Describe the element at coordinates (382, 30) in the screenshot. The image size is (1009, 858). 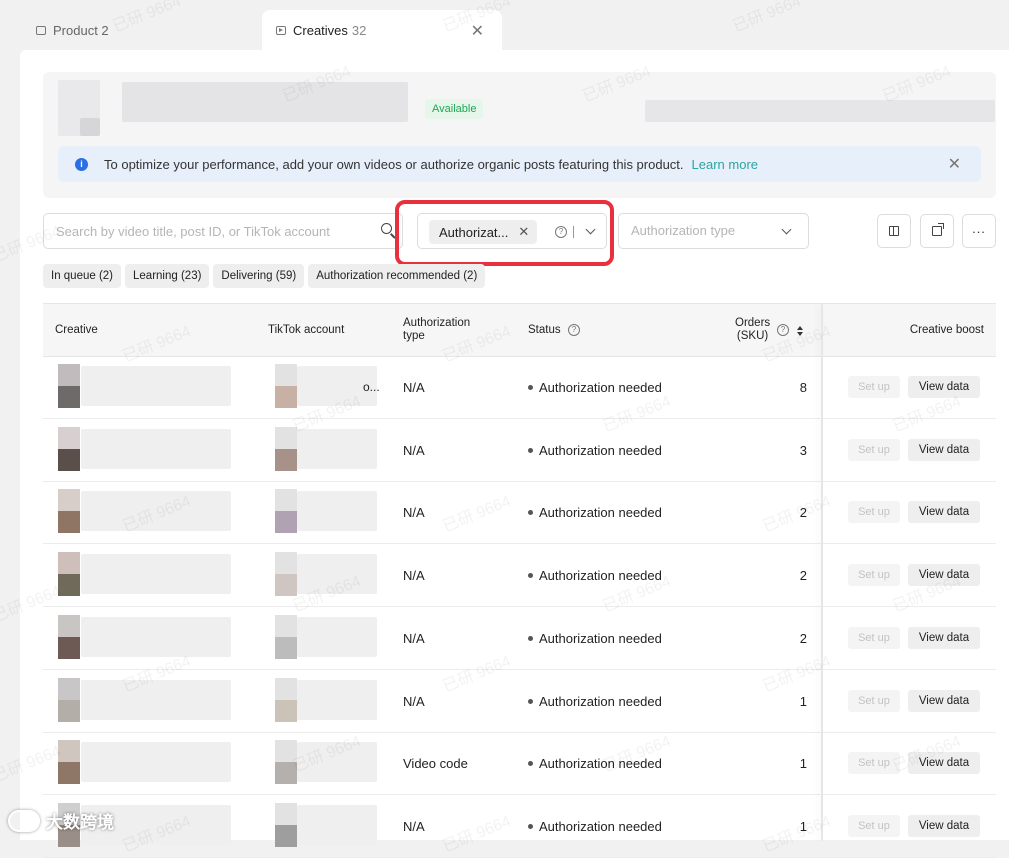
I see `tab-creatives: Creatives 32 ✕` at that location.